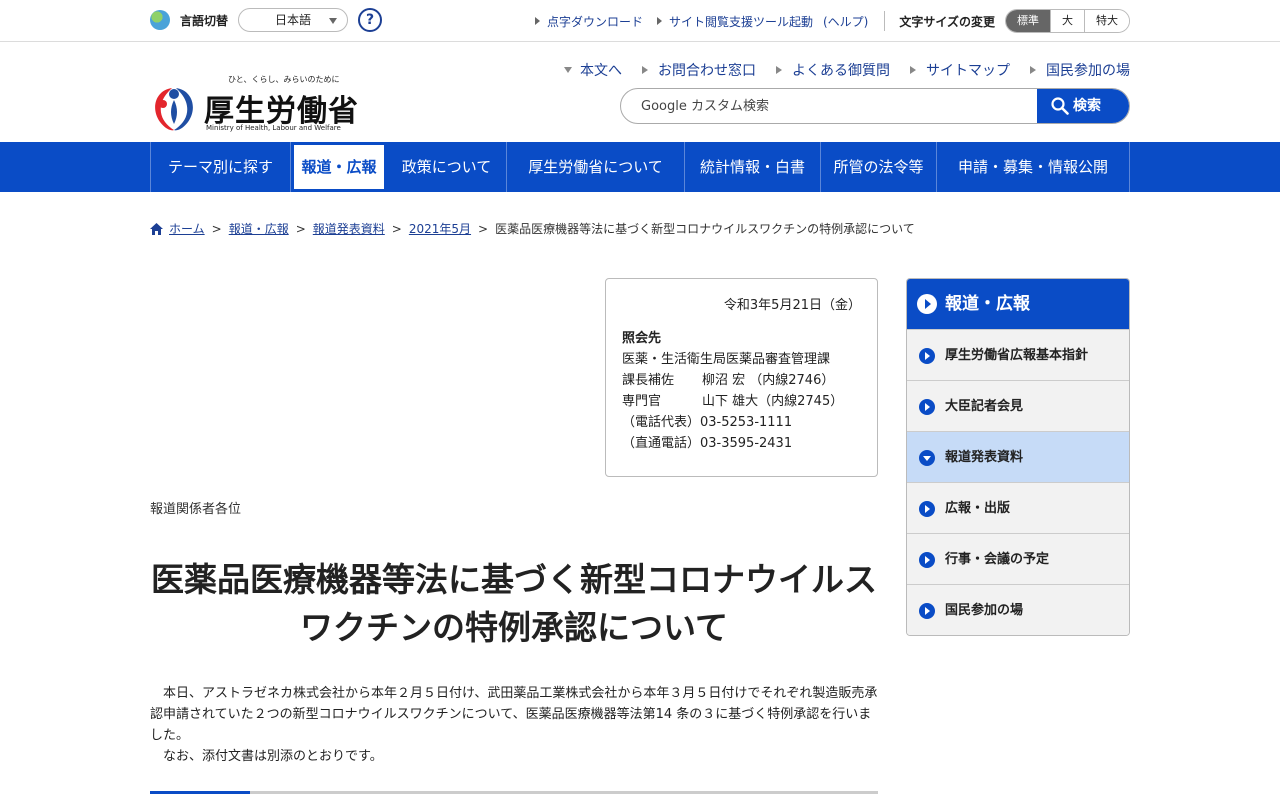 The height and width of the screenshot is (800, 1280). I want to click on help-button: ?, so click(370, 20).